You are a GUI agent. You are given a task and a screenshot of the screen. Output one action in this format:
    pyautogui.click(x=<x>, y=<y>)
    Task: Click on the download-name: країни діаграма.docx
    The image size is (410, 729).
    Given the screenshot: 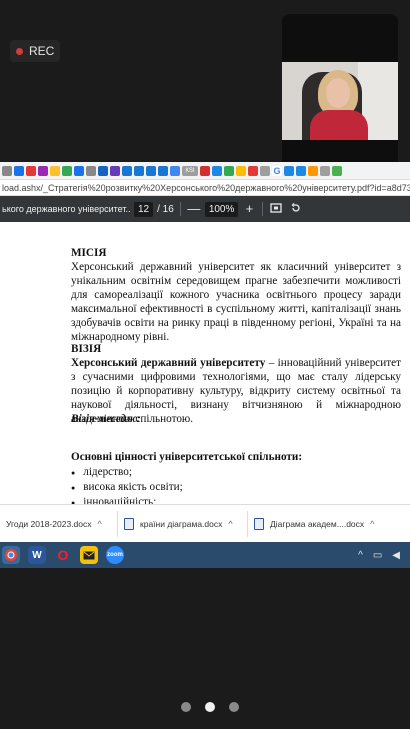 What is the action you would take?
    pyautogui.click(x=181, y=523)
    